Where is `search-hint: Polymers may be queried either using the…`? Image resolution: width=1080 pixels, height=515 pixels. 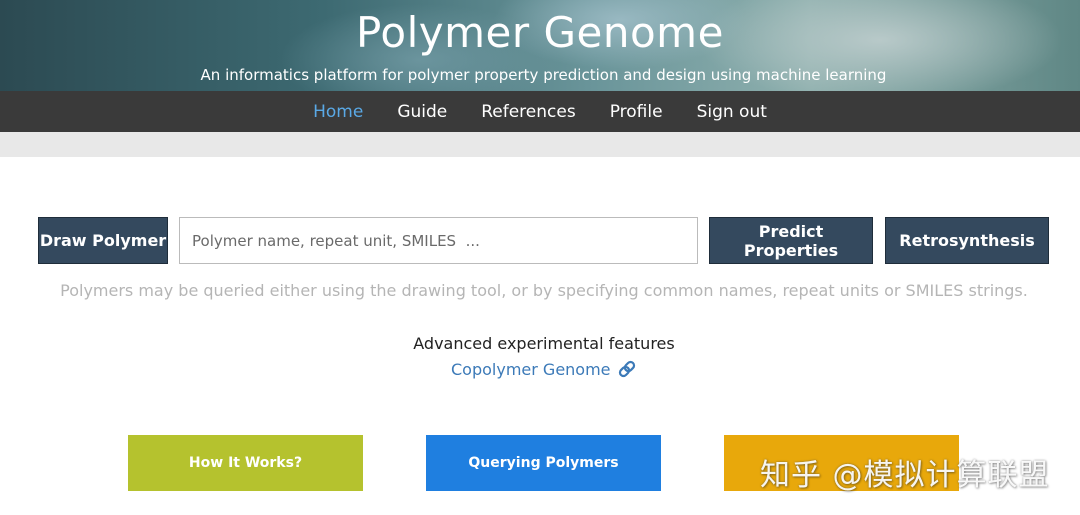
search-hint: Polymers may be queried either using the… is located at coordinates (544, 290).